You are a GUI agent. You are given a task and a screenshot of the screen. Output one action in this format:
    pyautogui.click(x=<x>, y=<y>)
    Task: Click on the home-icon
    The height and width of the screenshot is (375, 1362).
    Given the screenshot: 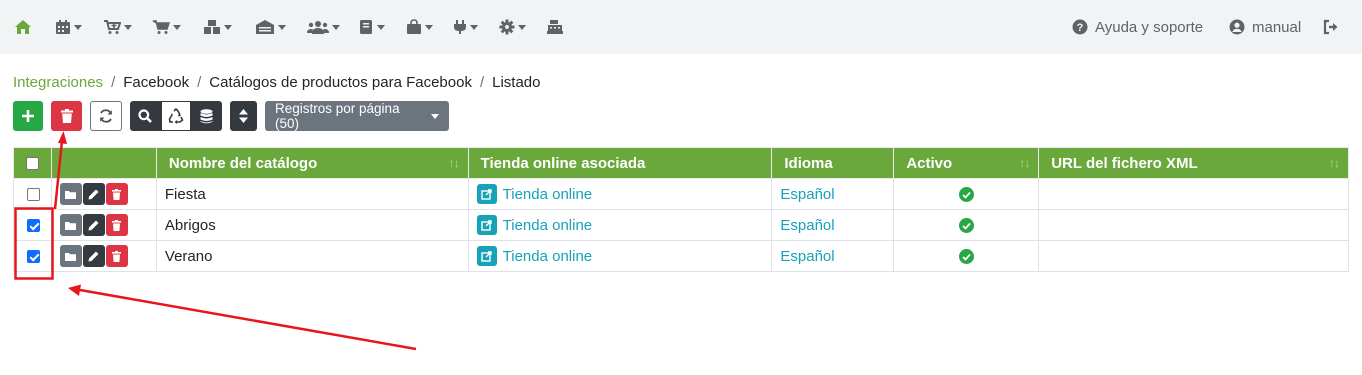 What is the action you would take?
    pyautogui.click(x=23, y=27)
    